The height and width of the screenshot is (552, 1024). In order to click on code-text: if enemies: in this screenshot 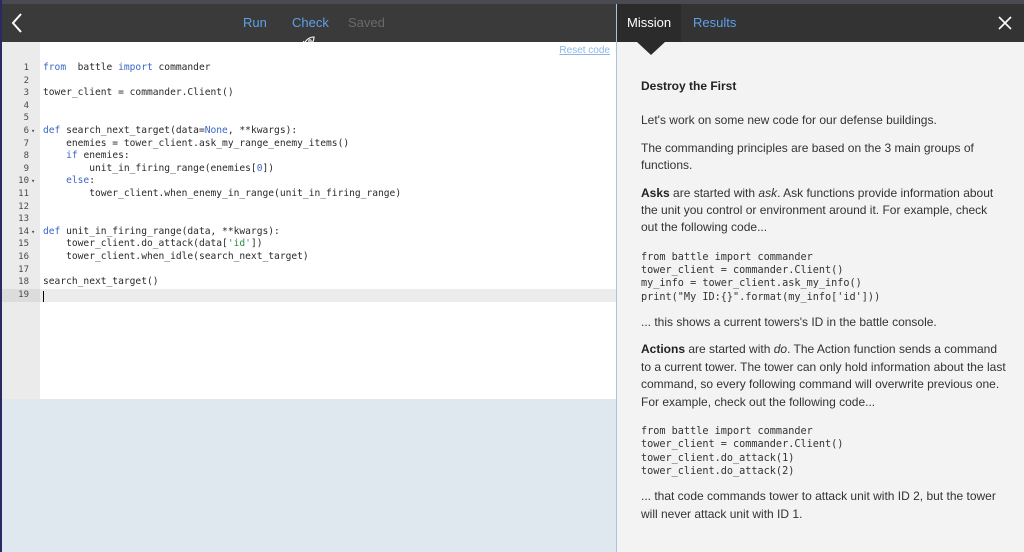, I will do `click(86, 156)`.